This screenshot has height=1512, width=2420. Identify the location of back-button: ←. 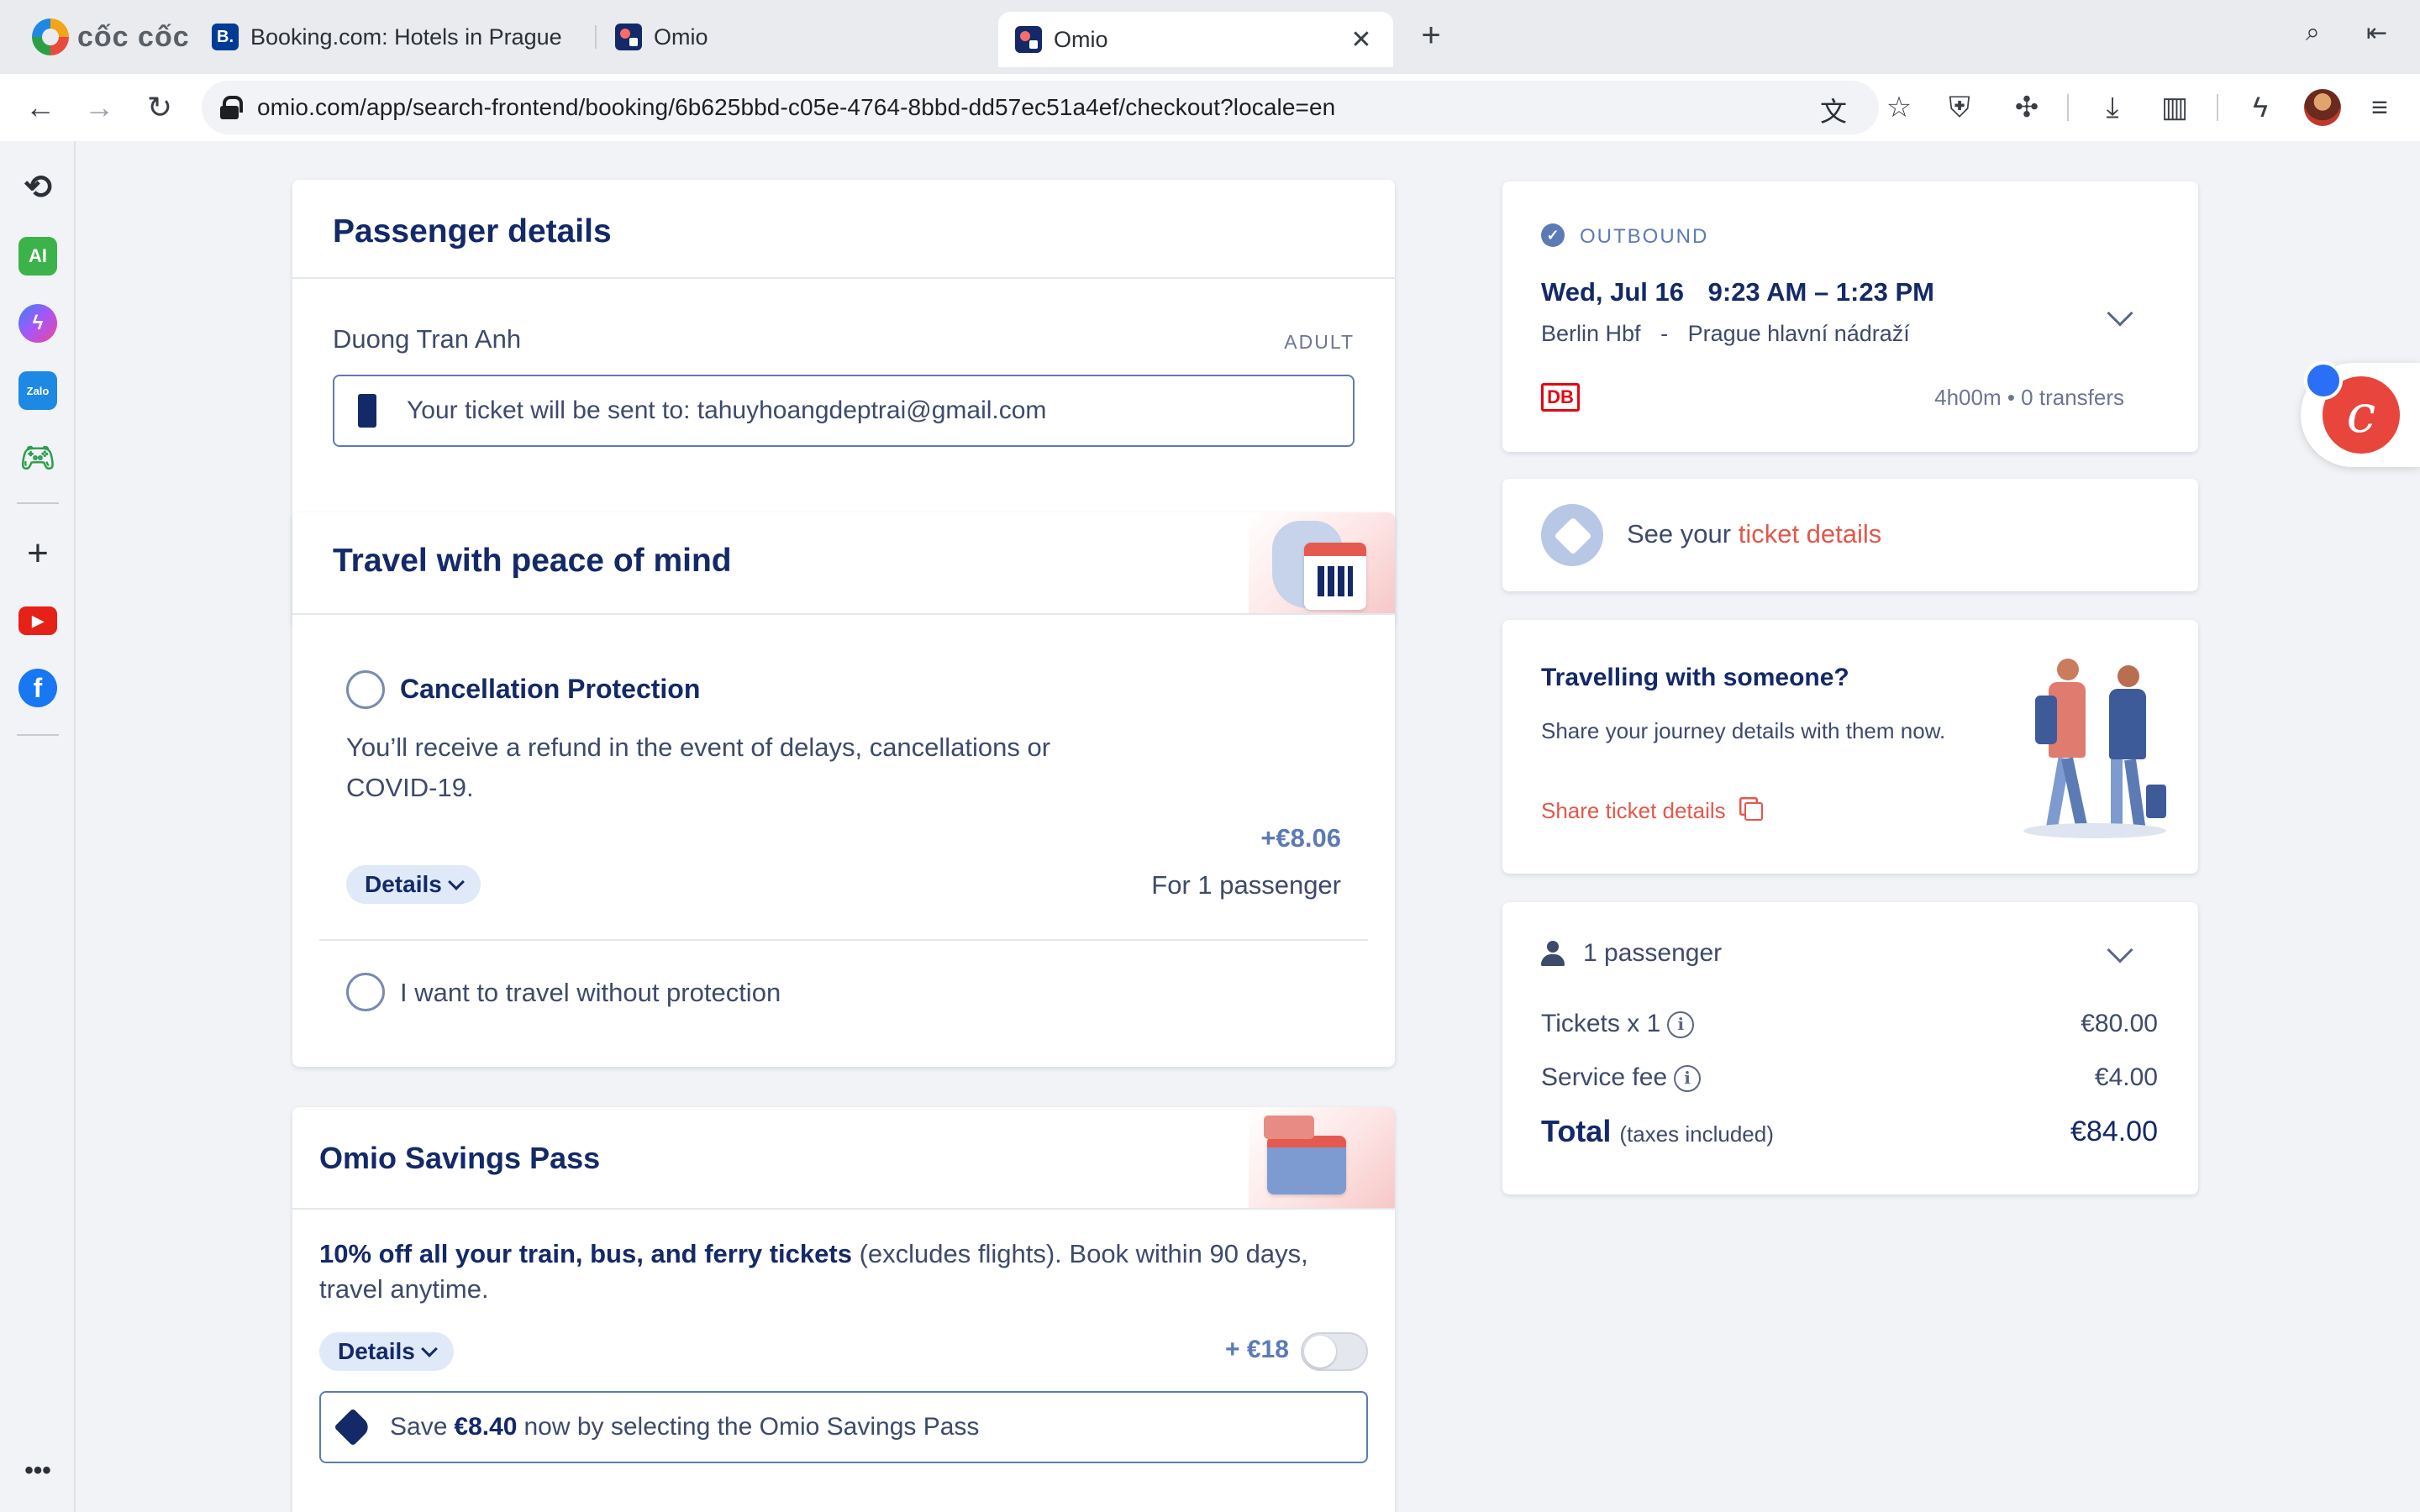
(40, 107).